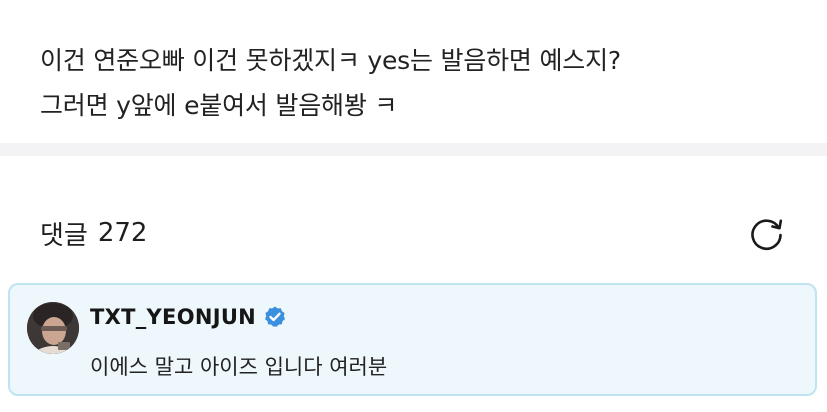 Image resolution: width=827 pixels, height=412 pixels. Describe the element at coordinates (275, 316) in the screenshot. I see `verified-badge-icon` at that location.